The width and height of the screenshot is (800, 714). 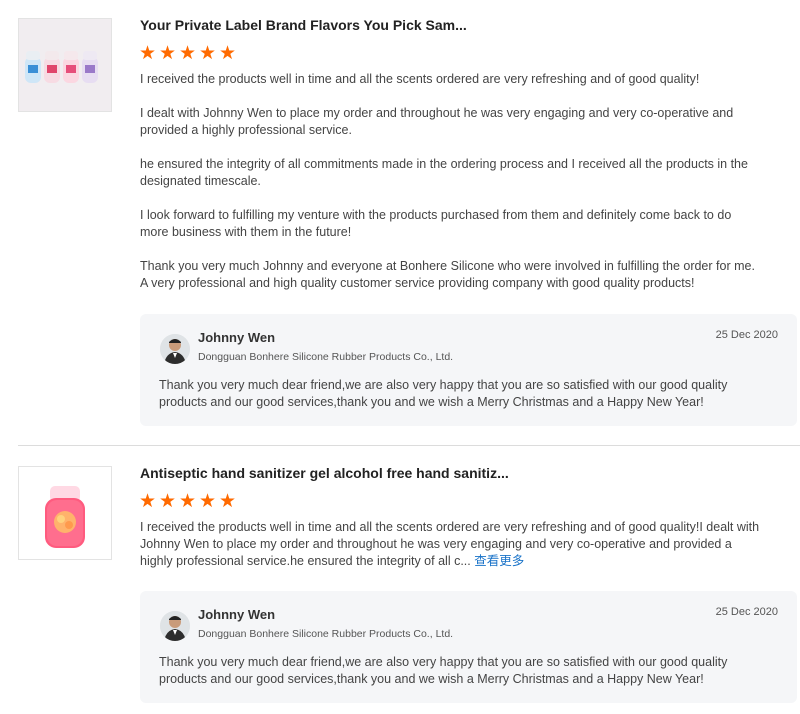 I want to click on divider, so click(x=409, y=445).